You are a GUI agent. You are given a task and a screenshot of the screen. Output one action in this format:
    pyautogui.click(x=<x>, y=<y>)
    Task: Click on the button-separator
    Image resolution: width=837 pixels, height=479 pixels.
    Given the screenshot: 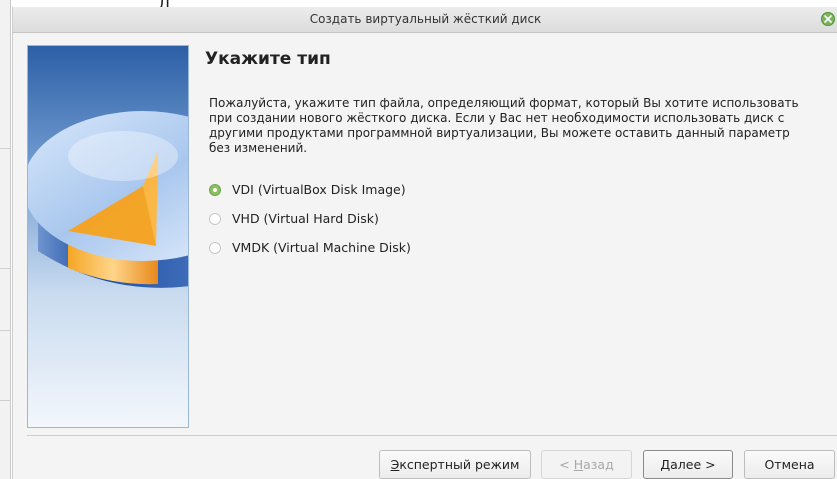 What is the action you would take?
    pyautogui.click(x=432, y=435)
    